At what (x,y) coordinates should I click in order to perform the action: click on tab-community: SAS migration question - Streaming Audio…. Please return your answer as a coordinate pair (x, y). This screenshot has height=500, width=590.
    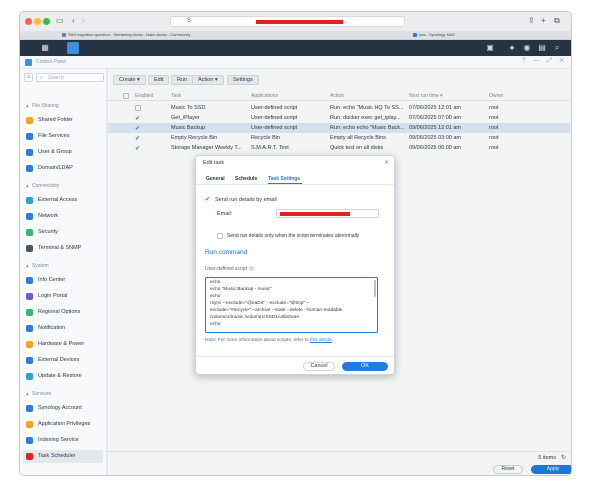
    Looking at the image, I should click on (152, 35).